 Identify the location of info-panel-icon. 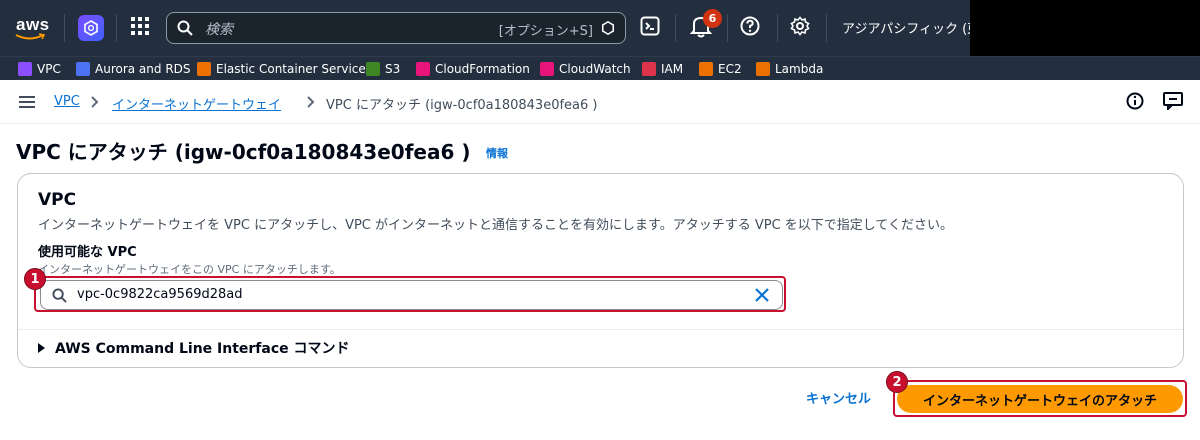
(1135, 101).